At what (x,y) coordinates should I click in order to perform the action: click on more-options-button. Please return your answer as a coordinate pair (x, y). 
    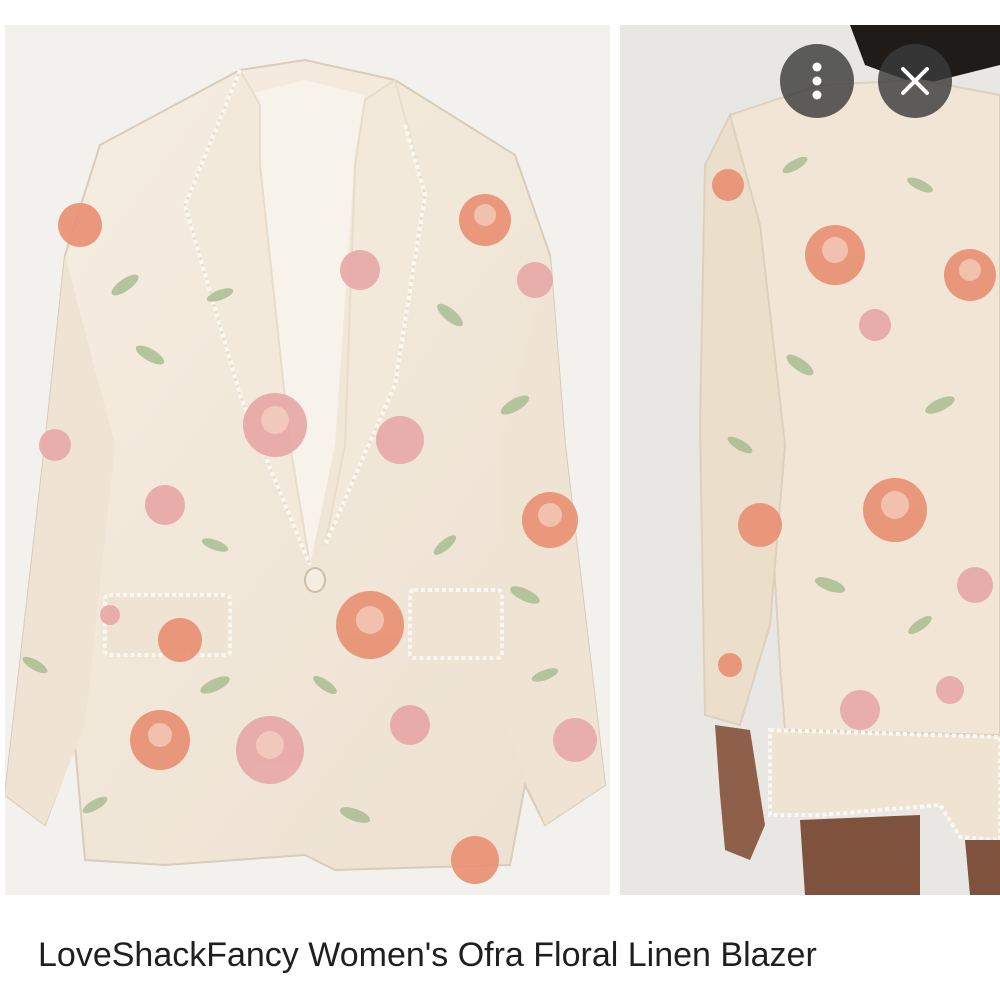
    Looking at the image, I should click on (817, 81).